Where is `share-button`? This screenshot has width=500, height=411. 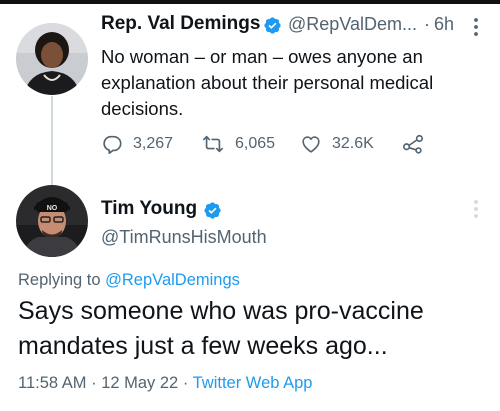
share-button is located at coordinates (418, 144).